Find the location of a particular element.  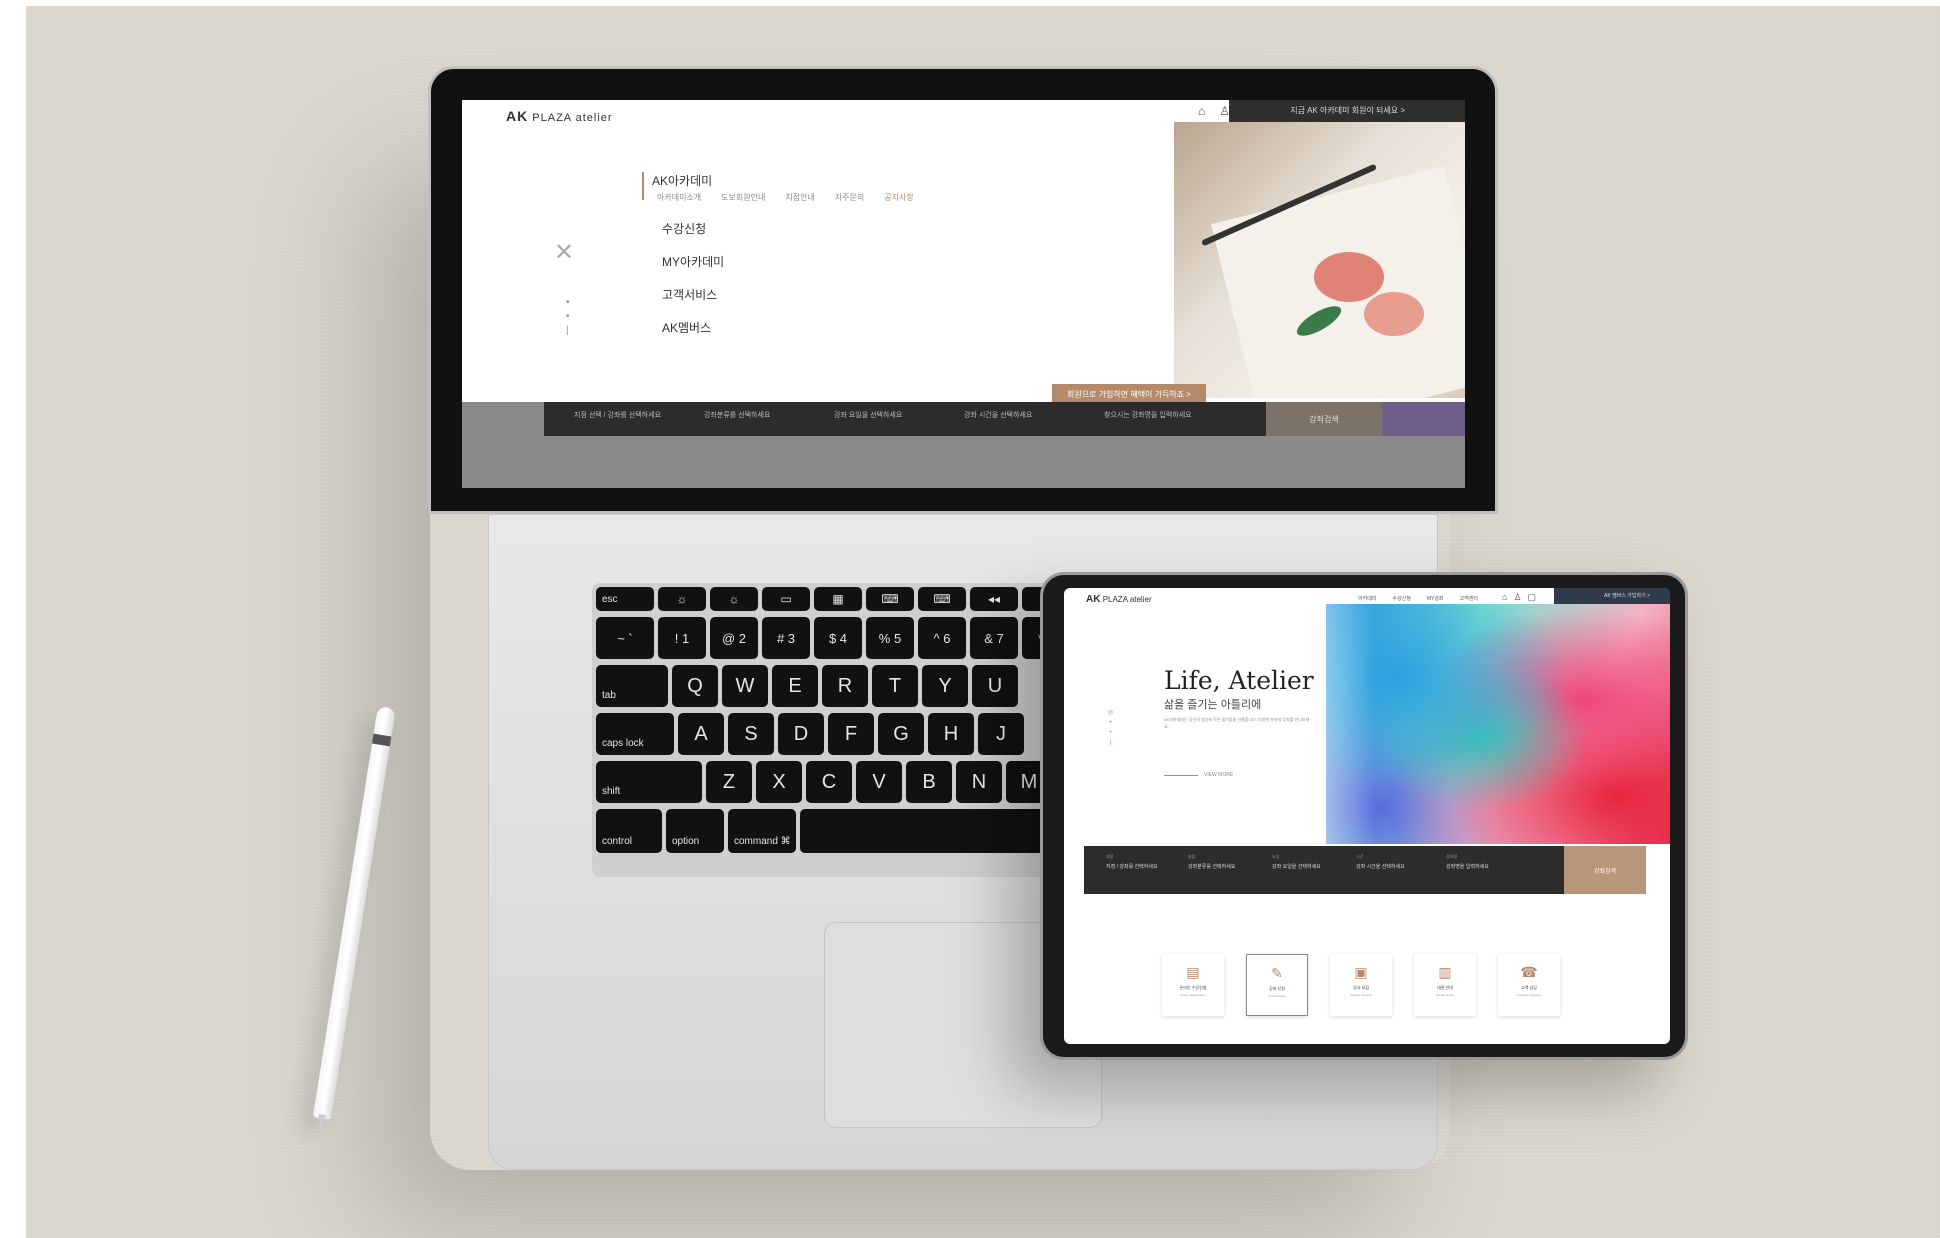

search-field-label: 요일 is located at coordinates (1276, 856).